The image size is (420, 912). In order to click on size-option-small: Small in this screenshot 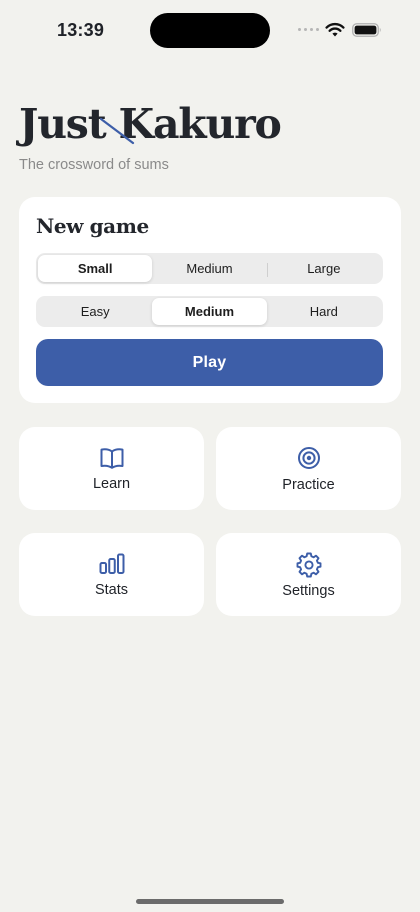, I will do `click(95, 268)`.